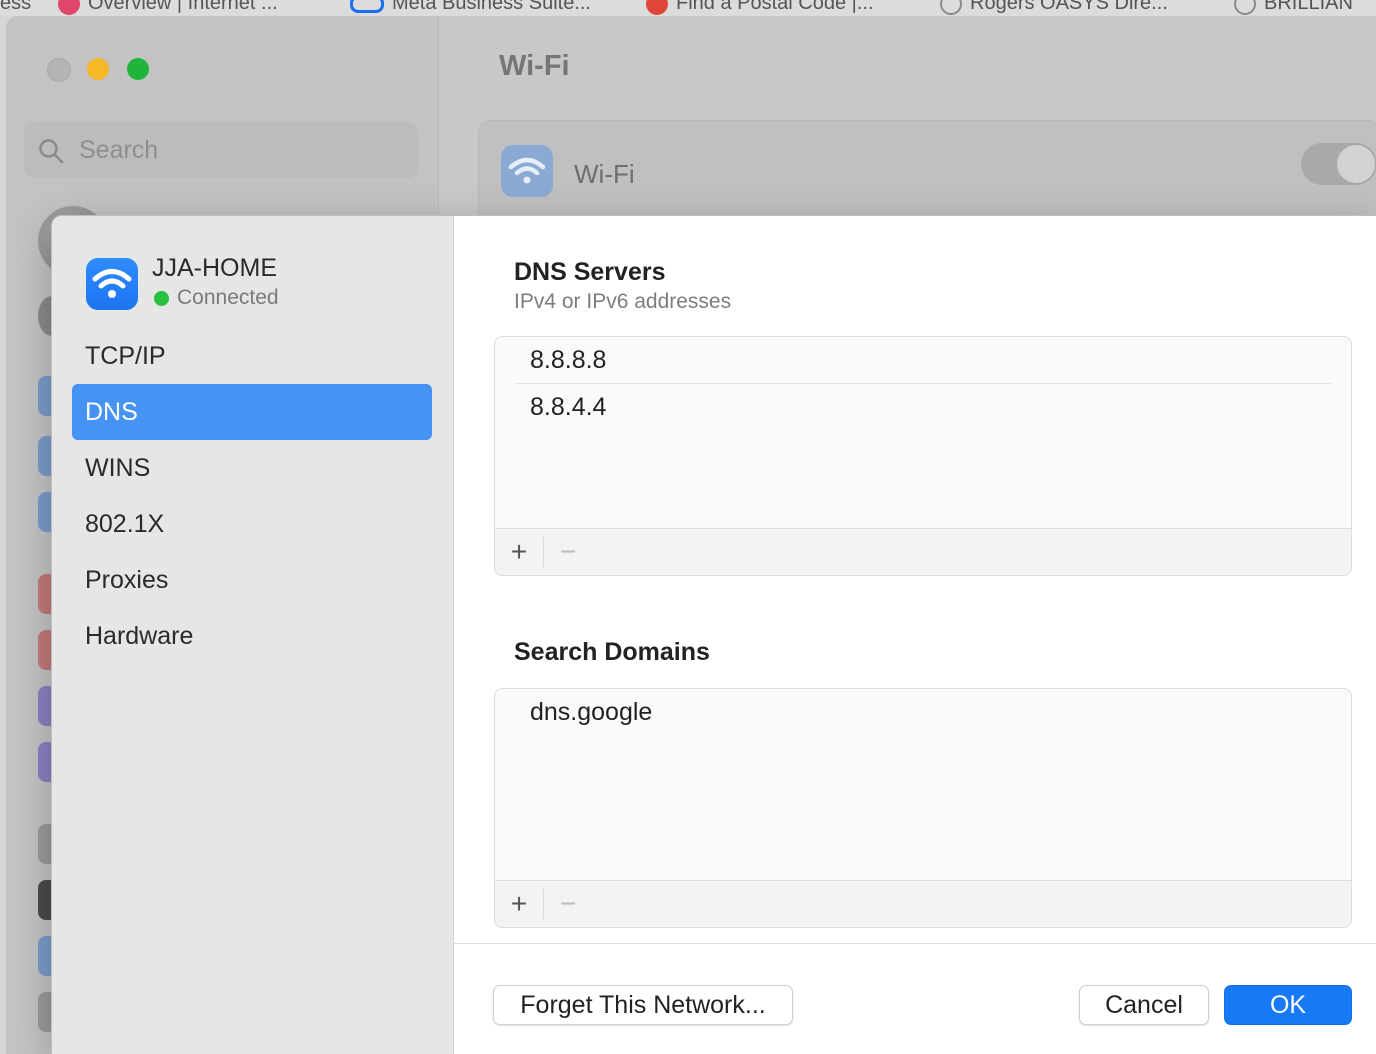 This screenshot has width=1376, height=1054. What do you see at coordinates (228, 297) in the screenshot?
I see `status-text: Connected` at bounding box center [228, 297].